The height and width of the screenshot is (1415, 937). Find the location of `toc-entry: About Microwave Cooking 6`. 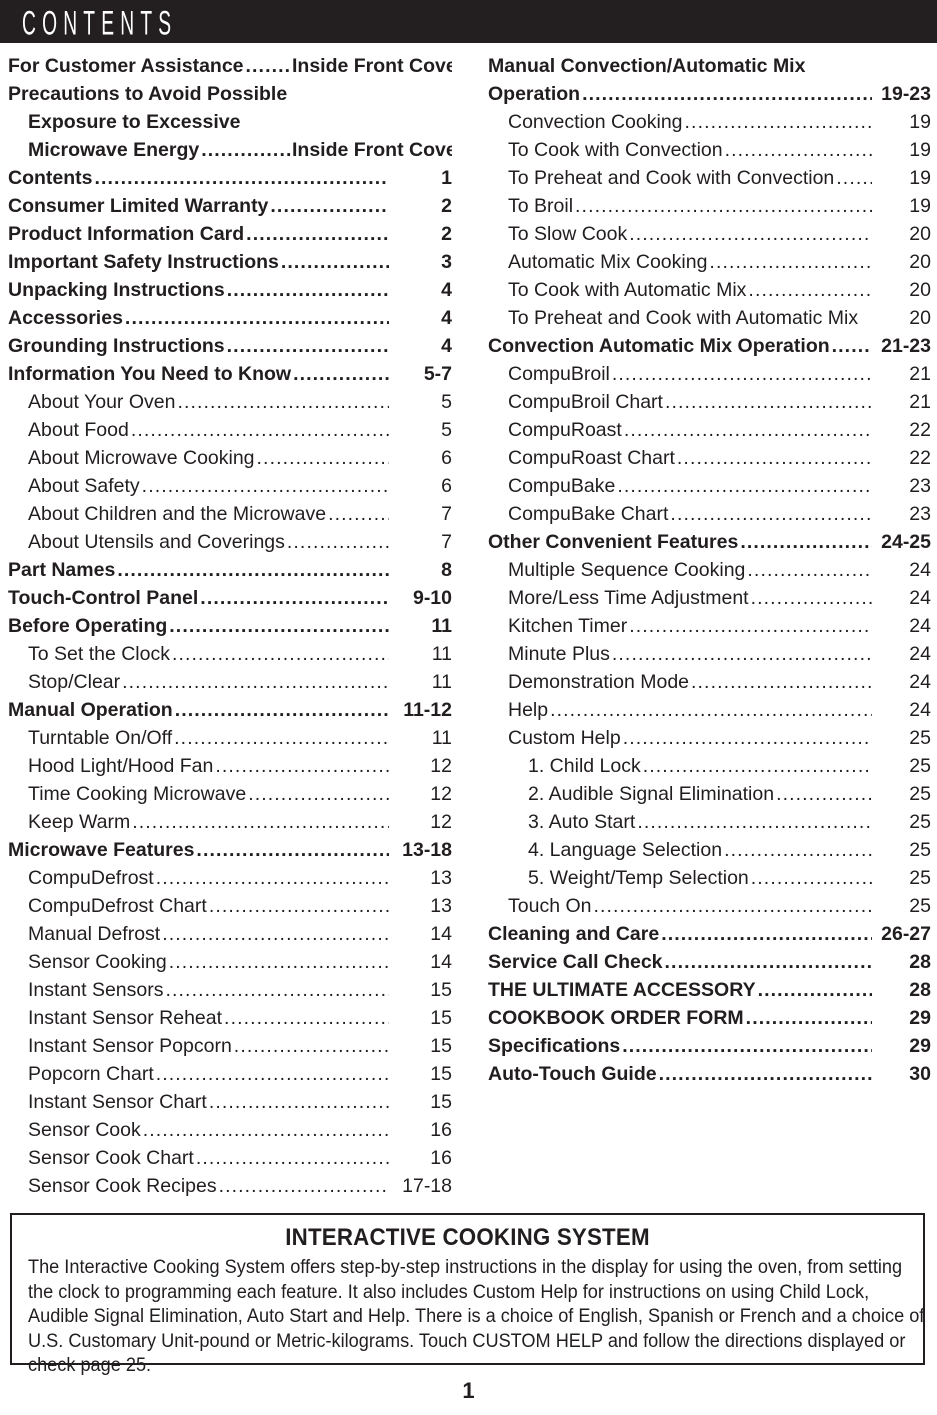

toc-entry: About Microwave Cooking 6 is located at coordinates (230, 458).